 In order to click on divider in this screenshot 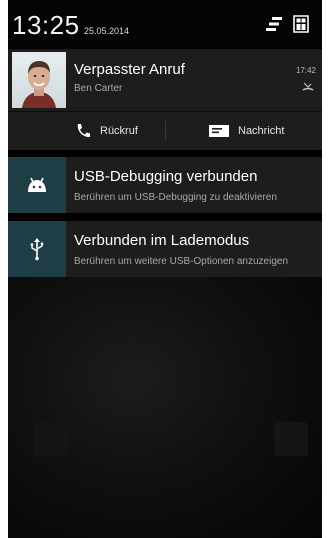, I will do `click(165, 131)`.